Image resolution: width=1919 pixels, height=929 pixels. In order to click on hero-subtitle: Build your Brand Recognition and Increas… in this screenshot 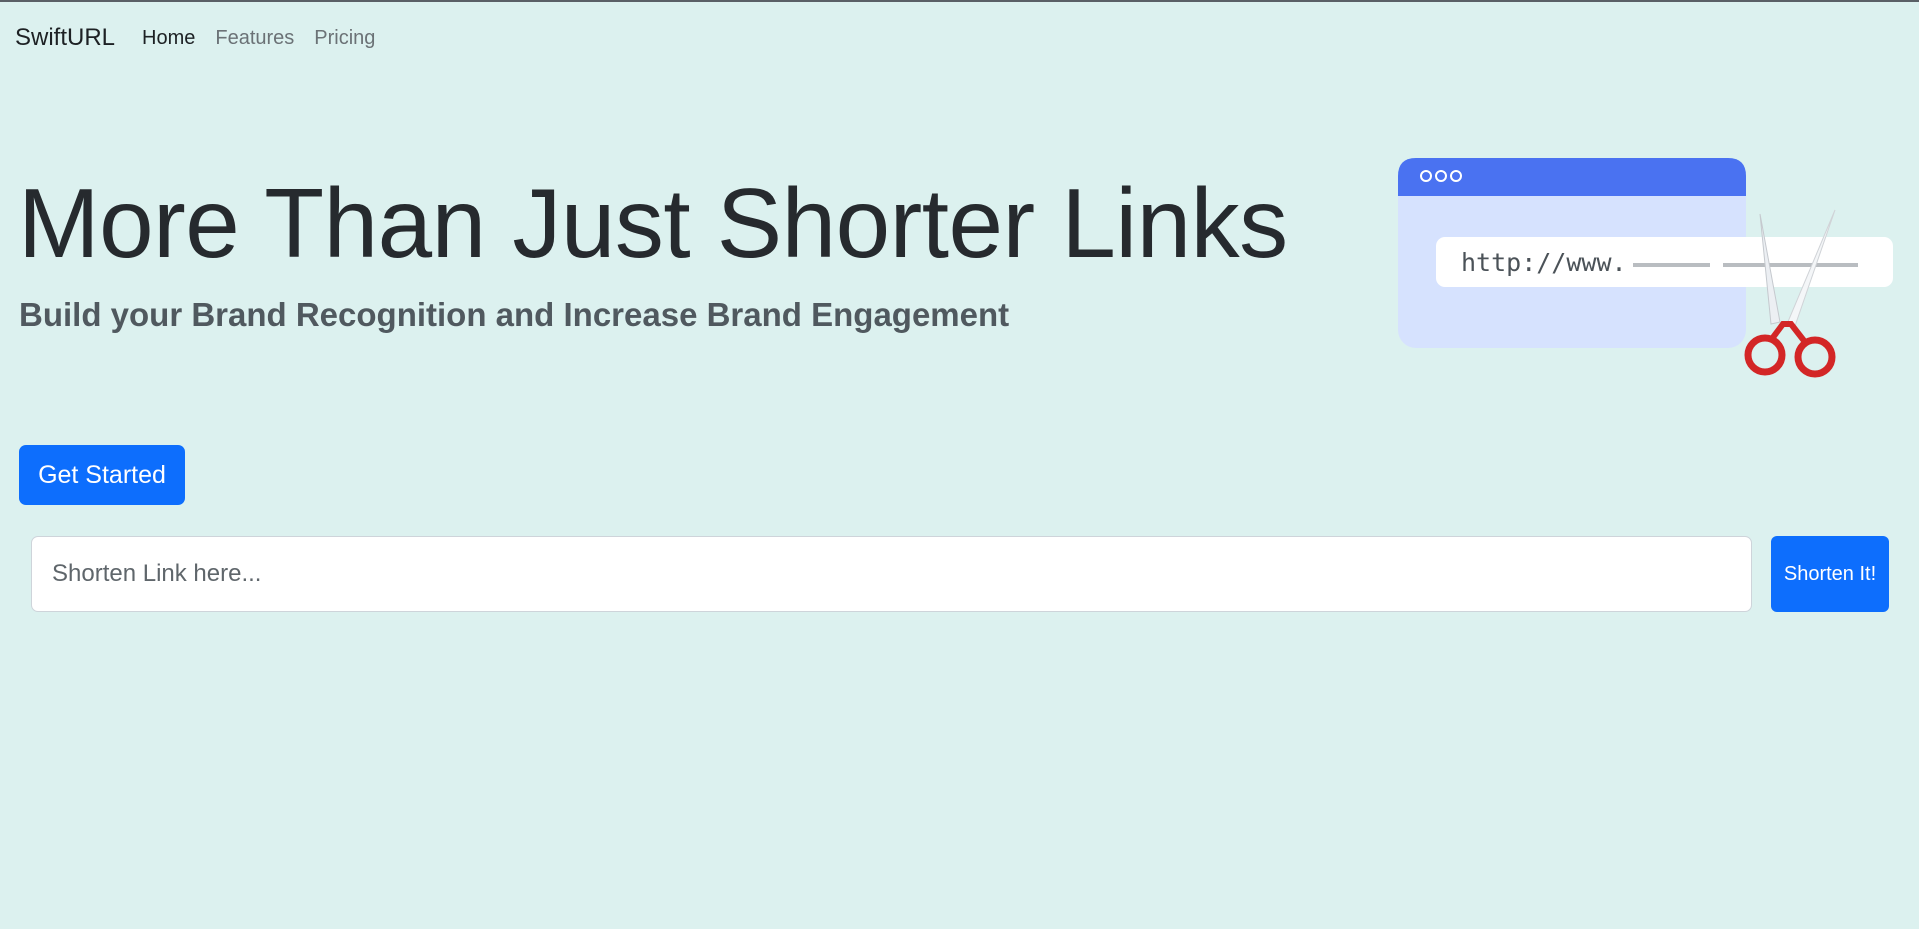, I will do `click(514, 314)`.